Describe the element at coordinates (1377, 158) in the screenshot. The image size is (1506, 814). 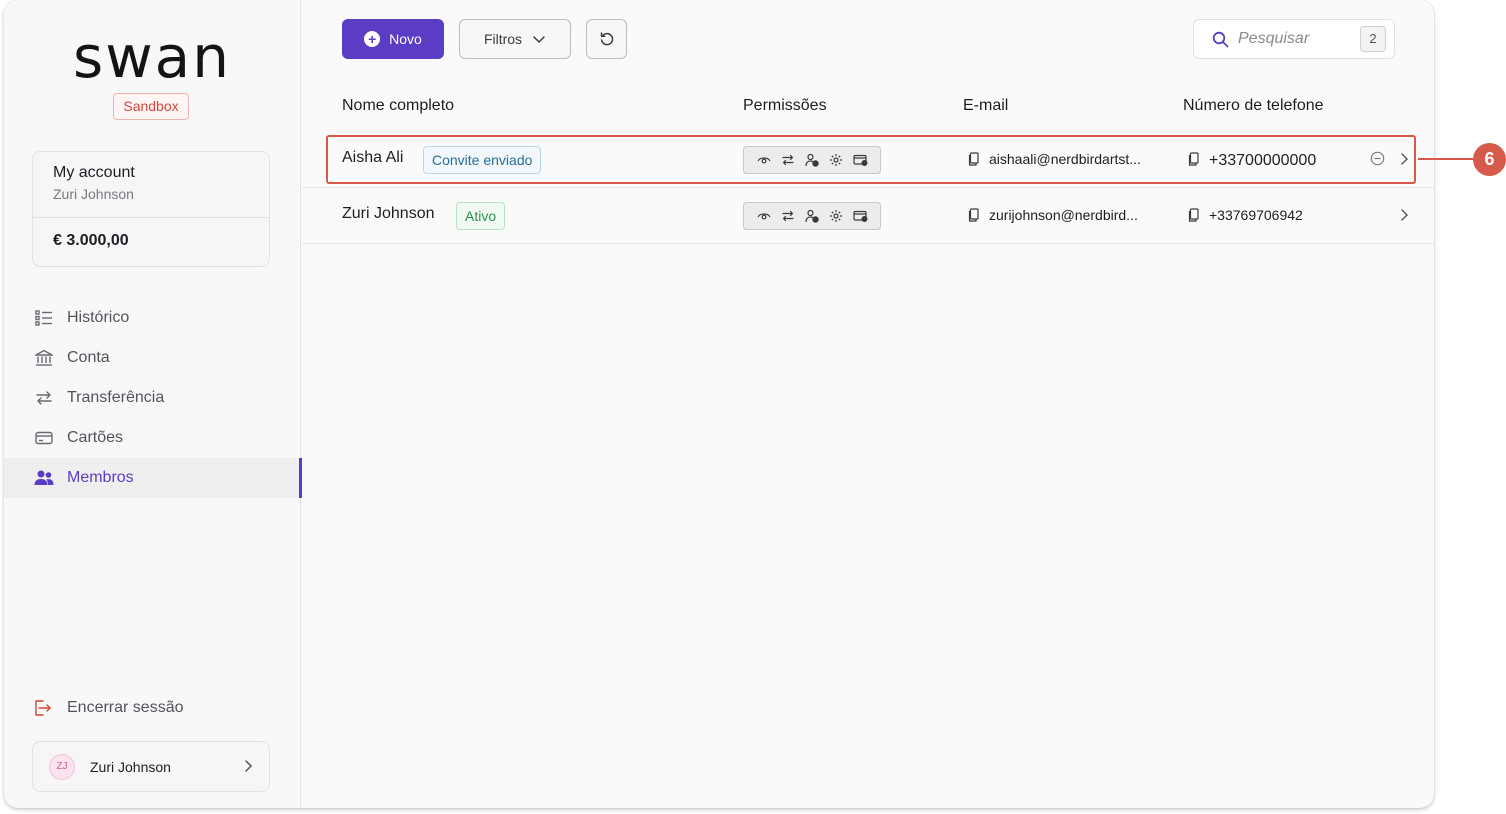
I see `cancel-invite-icon` at that location.